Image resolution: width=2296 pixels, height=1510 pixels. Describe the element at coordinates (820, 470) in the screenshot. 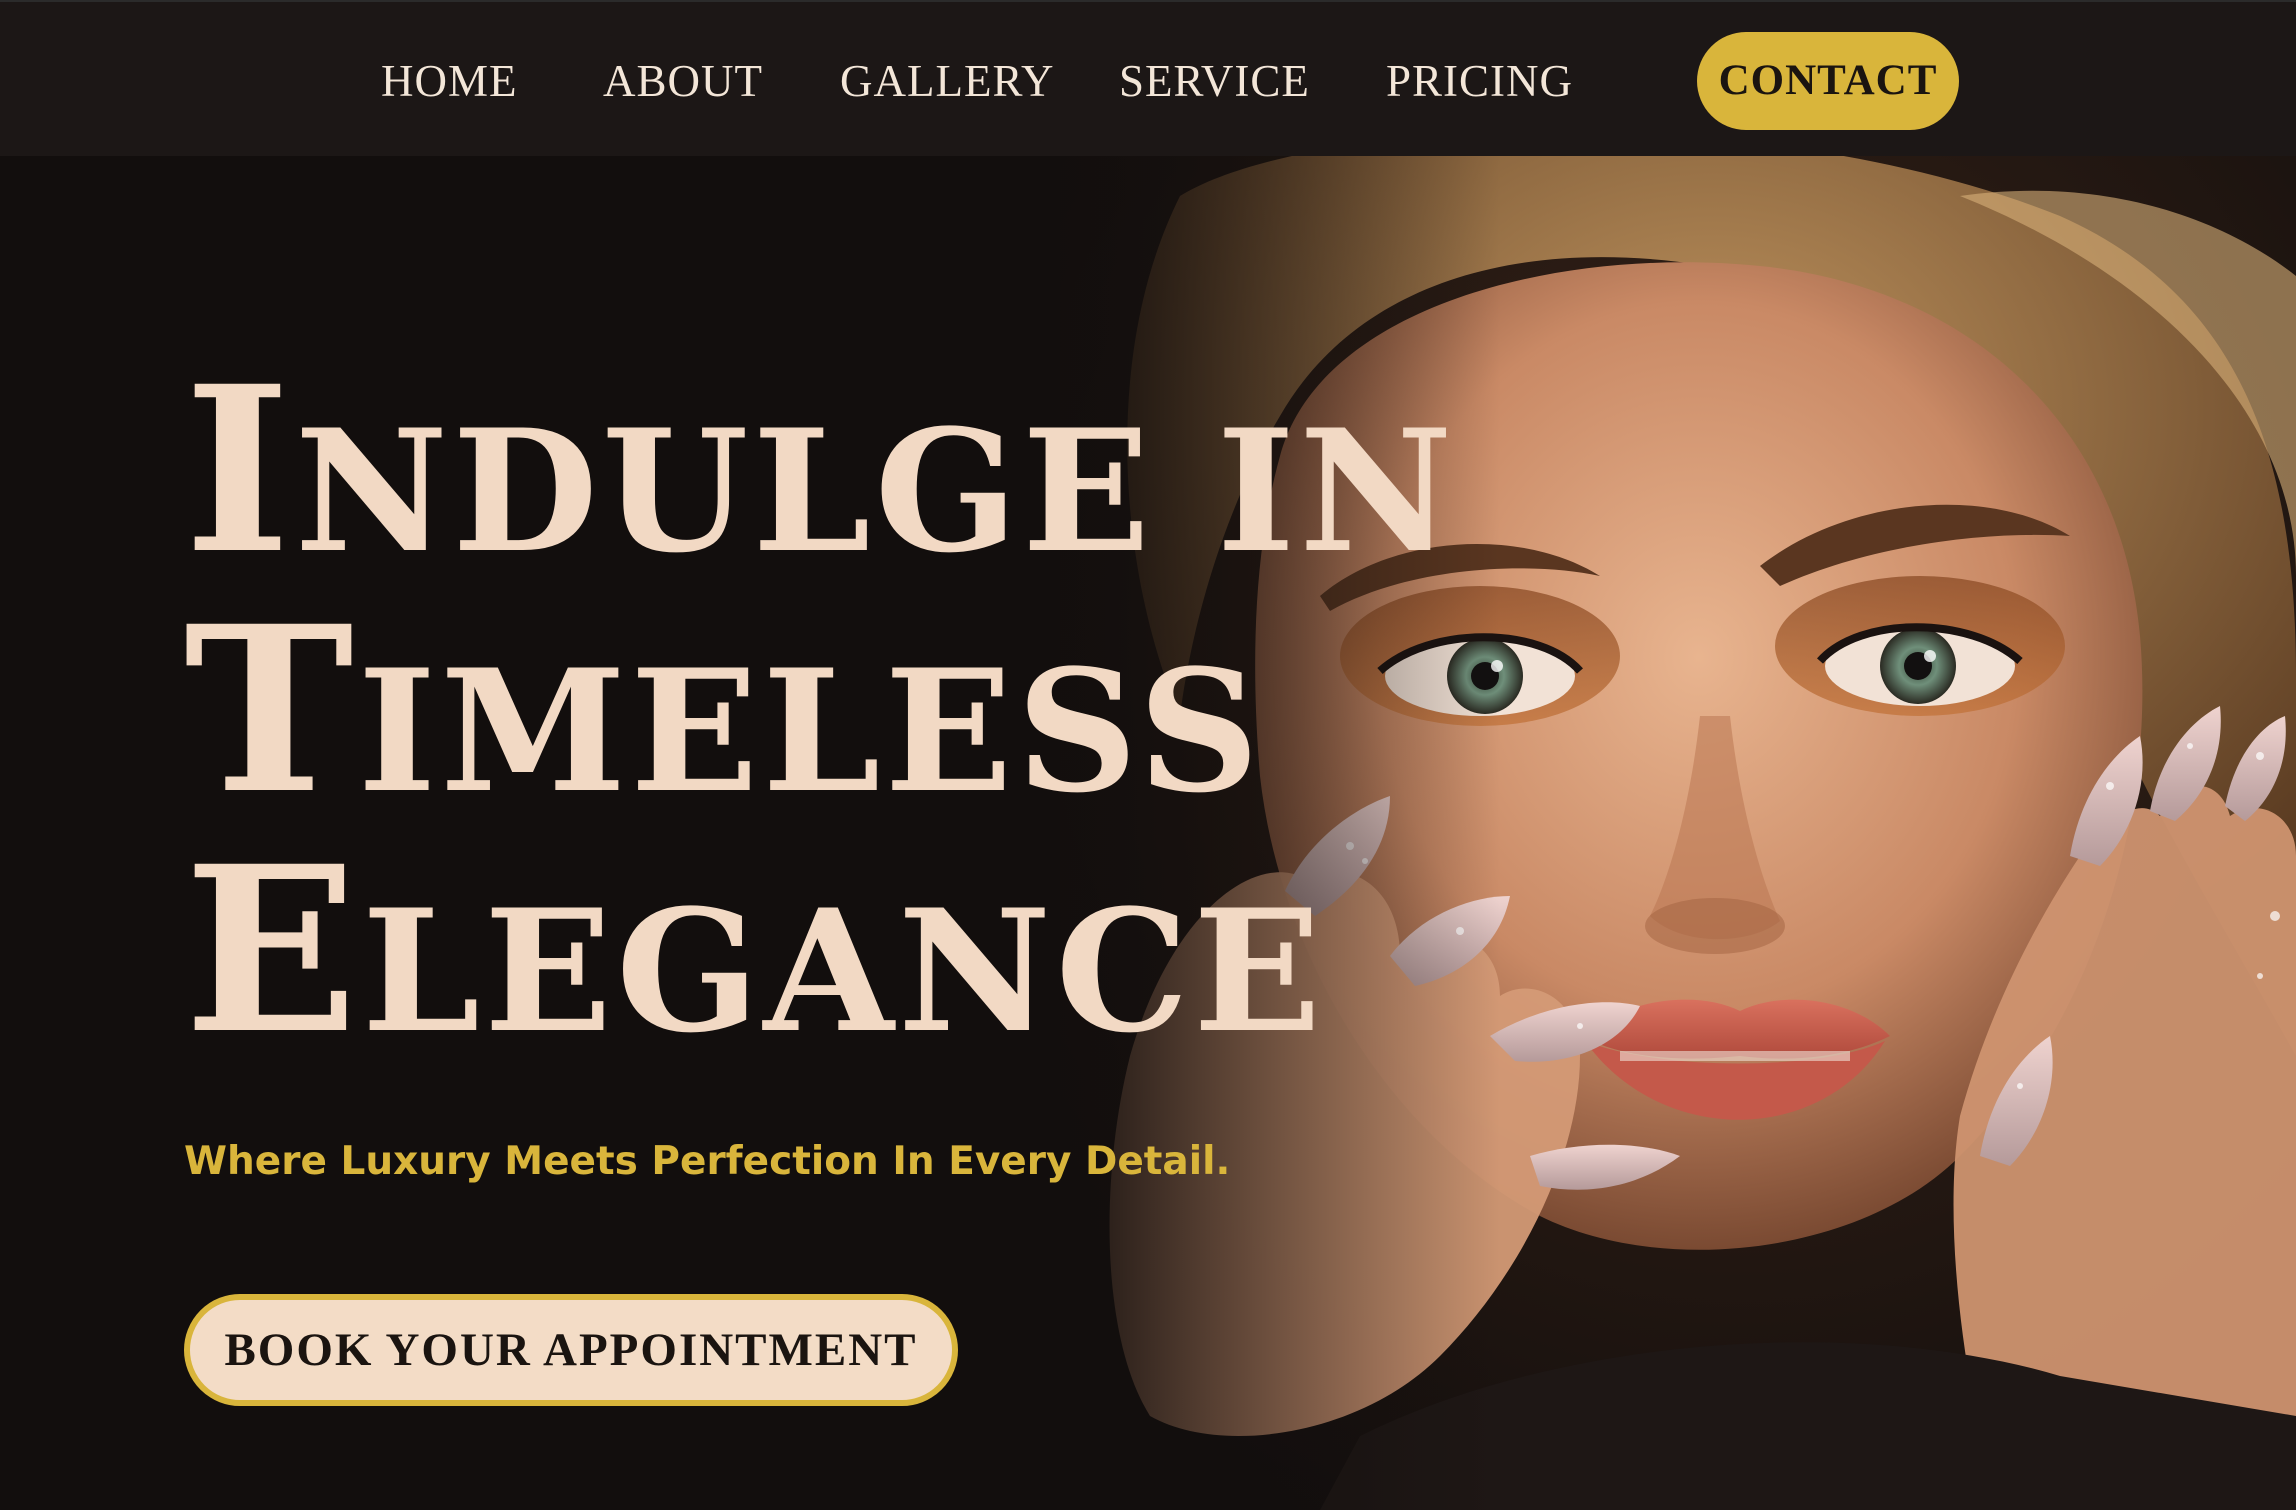

I see `headline-line-1: INDULGE IN` at that location.